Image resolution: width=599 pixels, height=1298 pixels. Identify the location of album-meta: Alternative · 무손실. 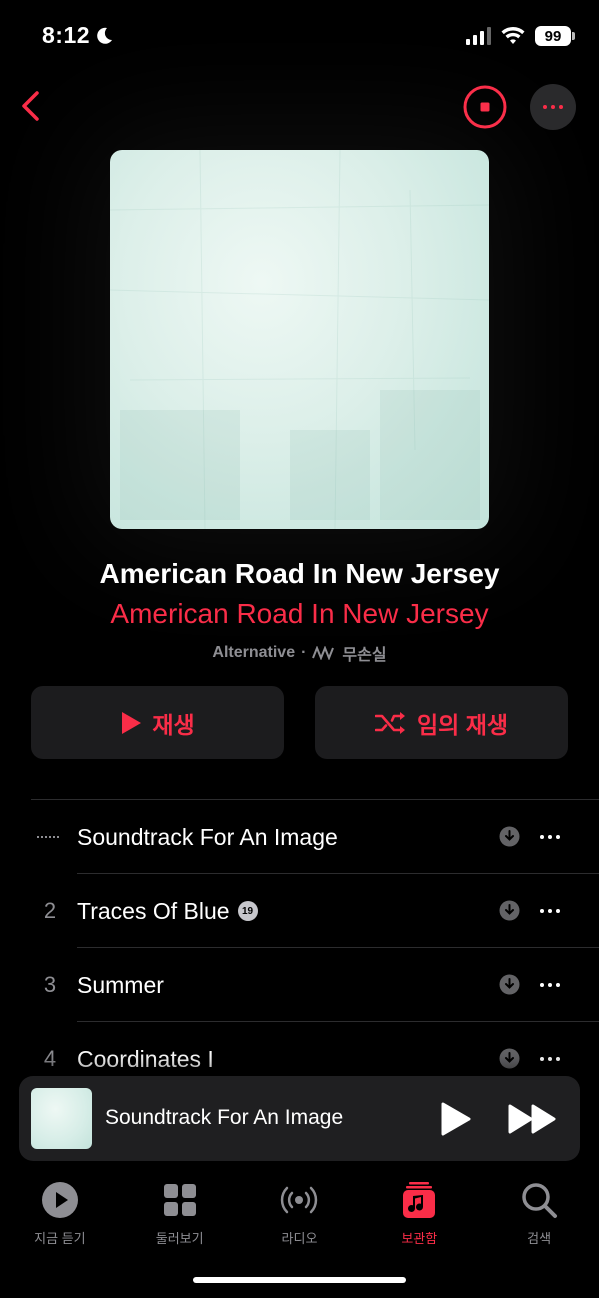
(299, 653).